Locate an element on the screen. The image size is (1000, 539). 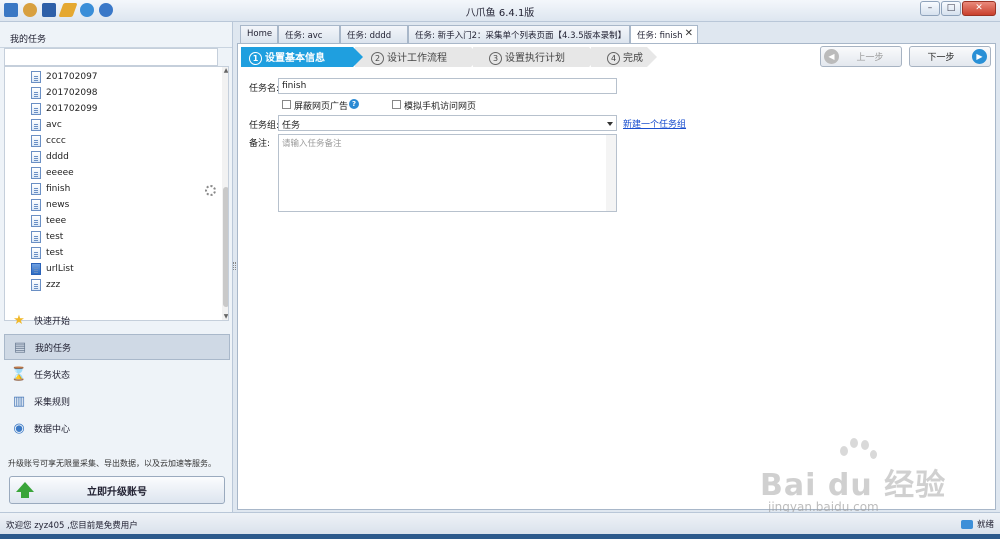
tab-home: Home is located at coordinates (259, 34).